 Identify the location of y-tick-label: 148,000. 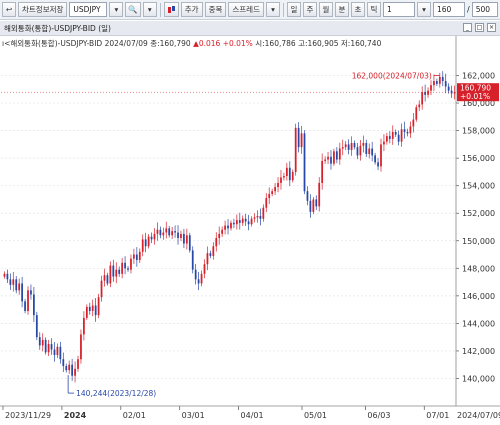
(478, 268).